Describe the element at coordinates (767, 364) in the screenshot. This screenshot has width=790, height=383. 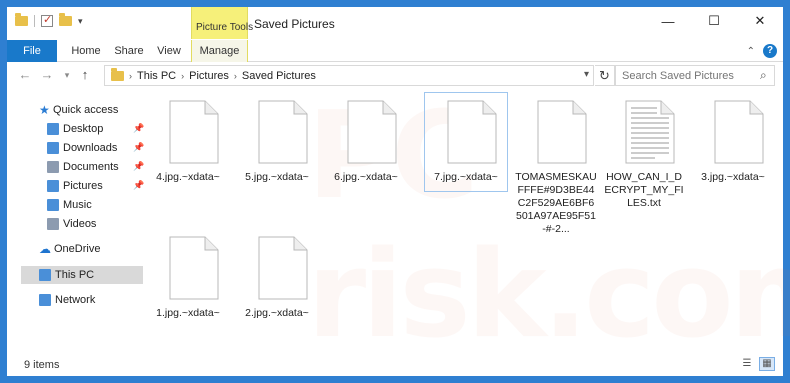
I see `large-icons-view-icon: ▦` at that location.